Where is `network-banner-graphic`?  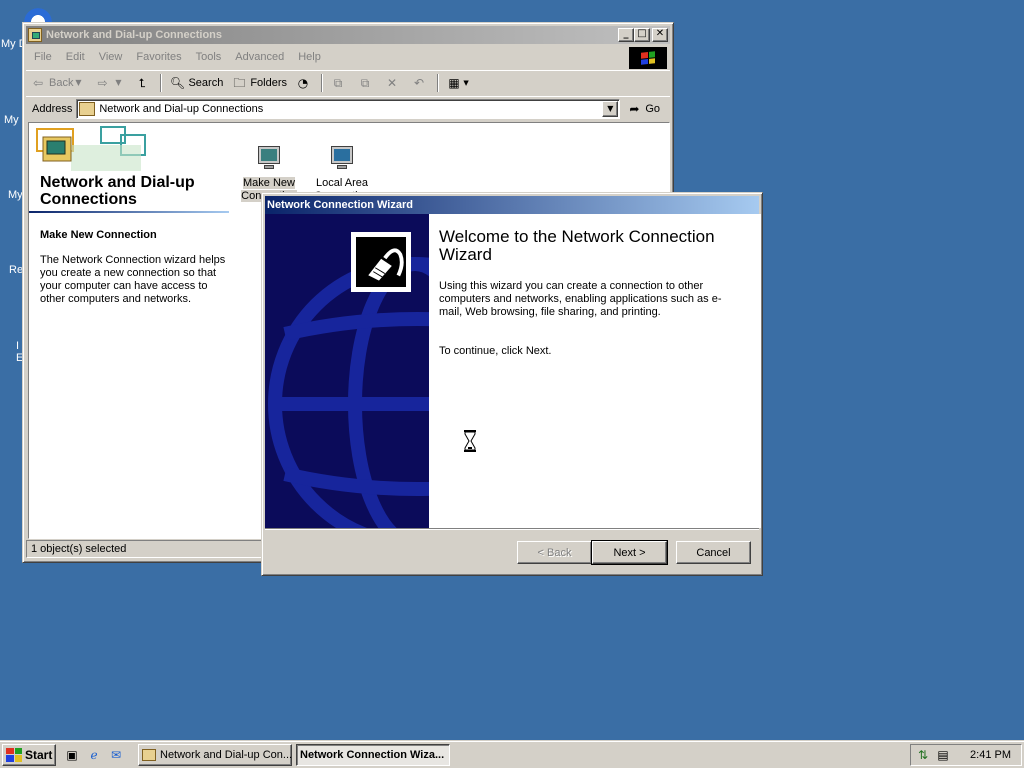 network-banner-graphic is located at coordinates (91, 149).